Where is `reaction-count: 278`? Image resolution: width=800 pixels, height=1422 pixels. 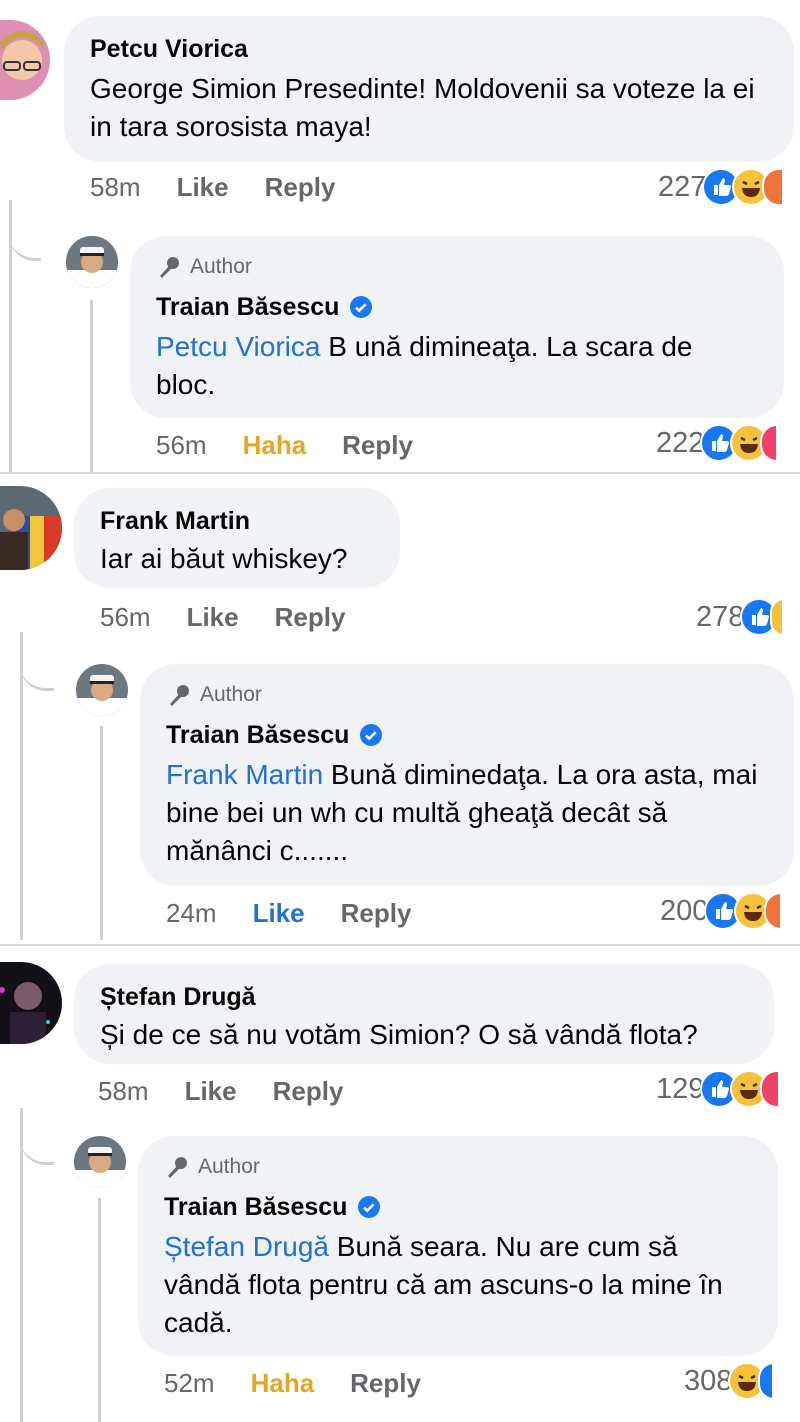 reaction-count: 278 is located at coordinates (720, 616).